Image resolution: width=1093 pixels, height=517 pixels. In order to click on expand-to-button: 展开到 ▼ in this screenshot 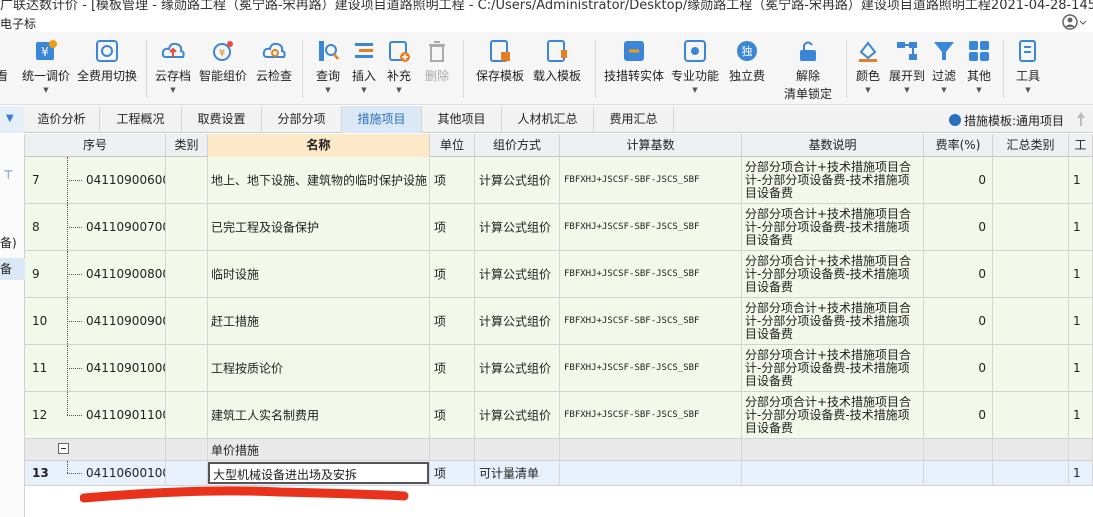, I will do `click(907, 69)`.